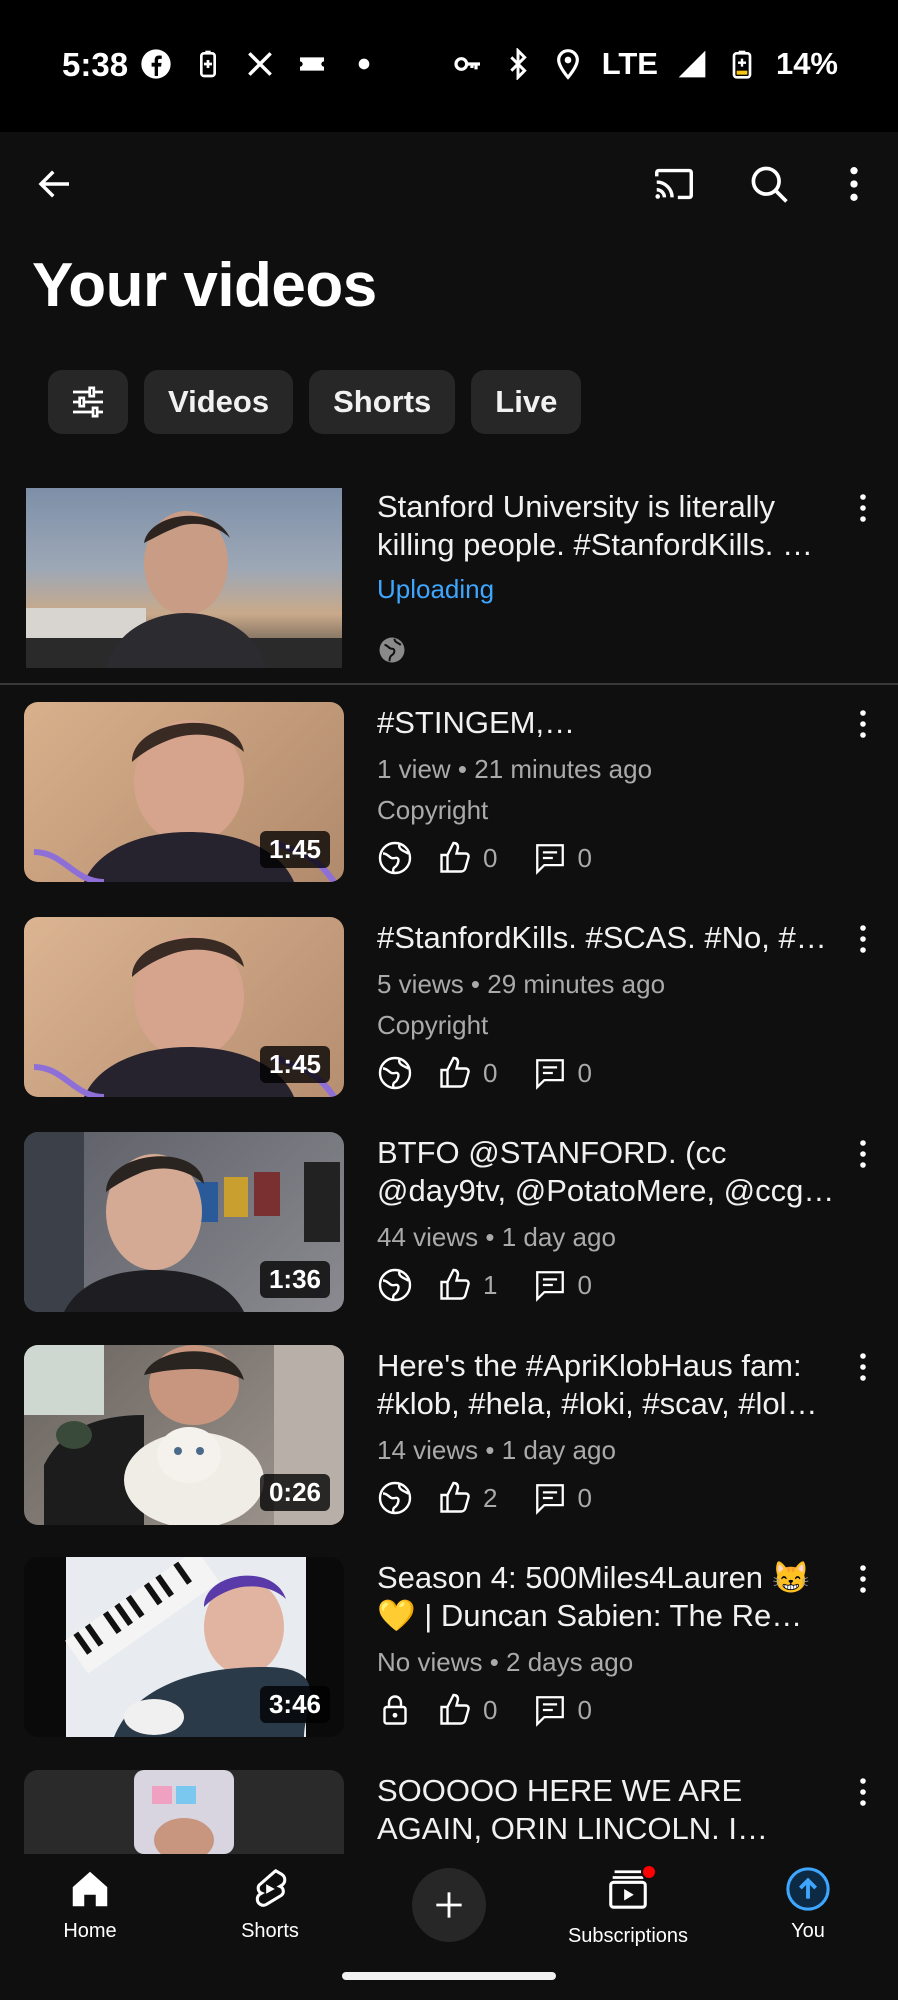  Describe the element at coordinates (742, 64) in the screenshot. I see `battery-icon` at that location.